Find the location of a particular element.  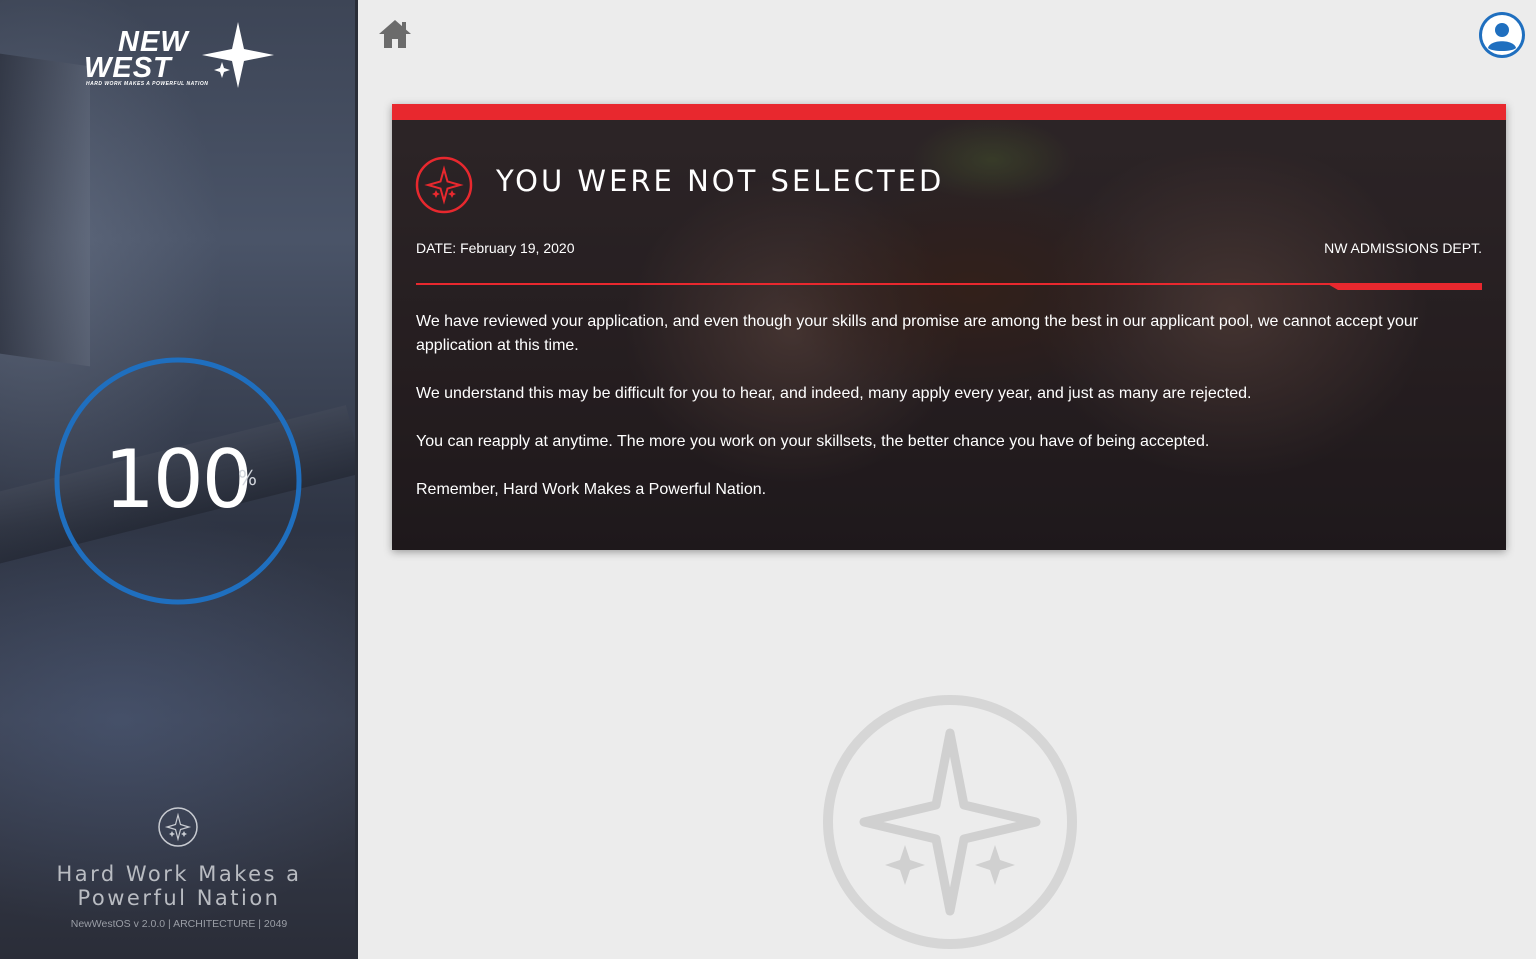

progress-unit: % is located at coordinates (248, 478).